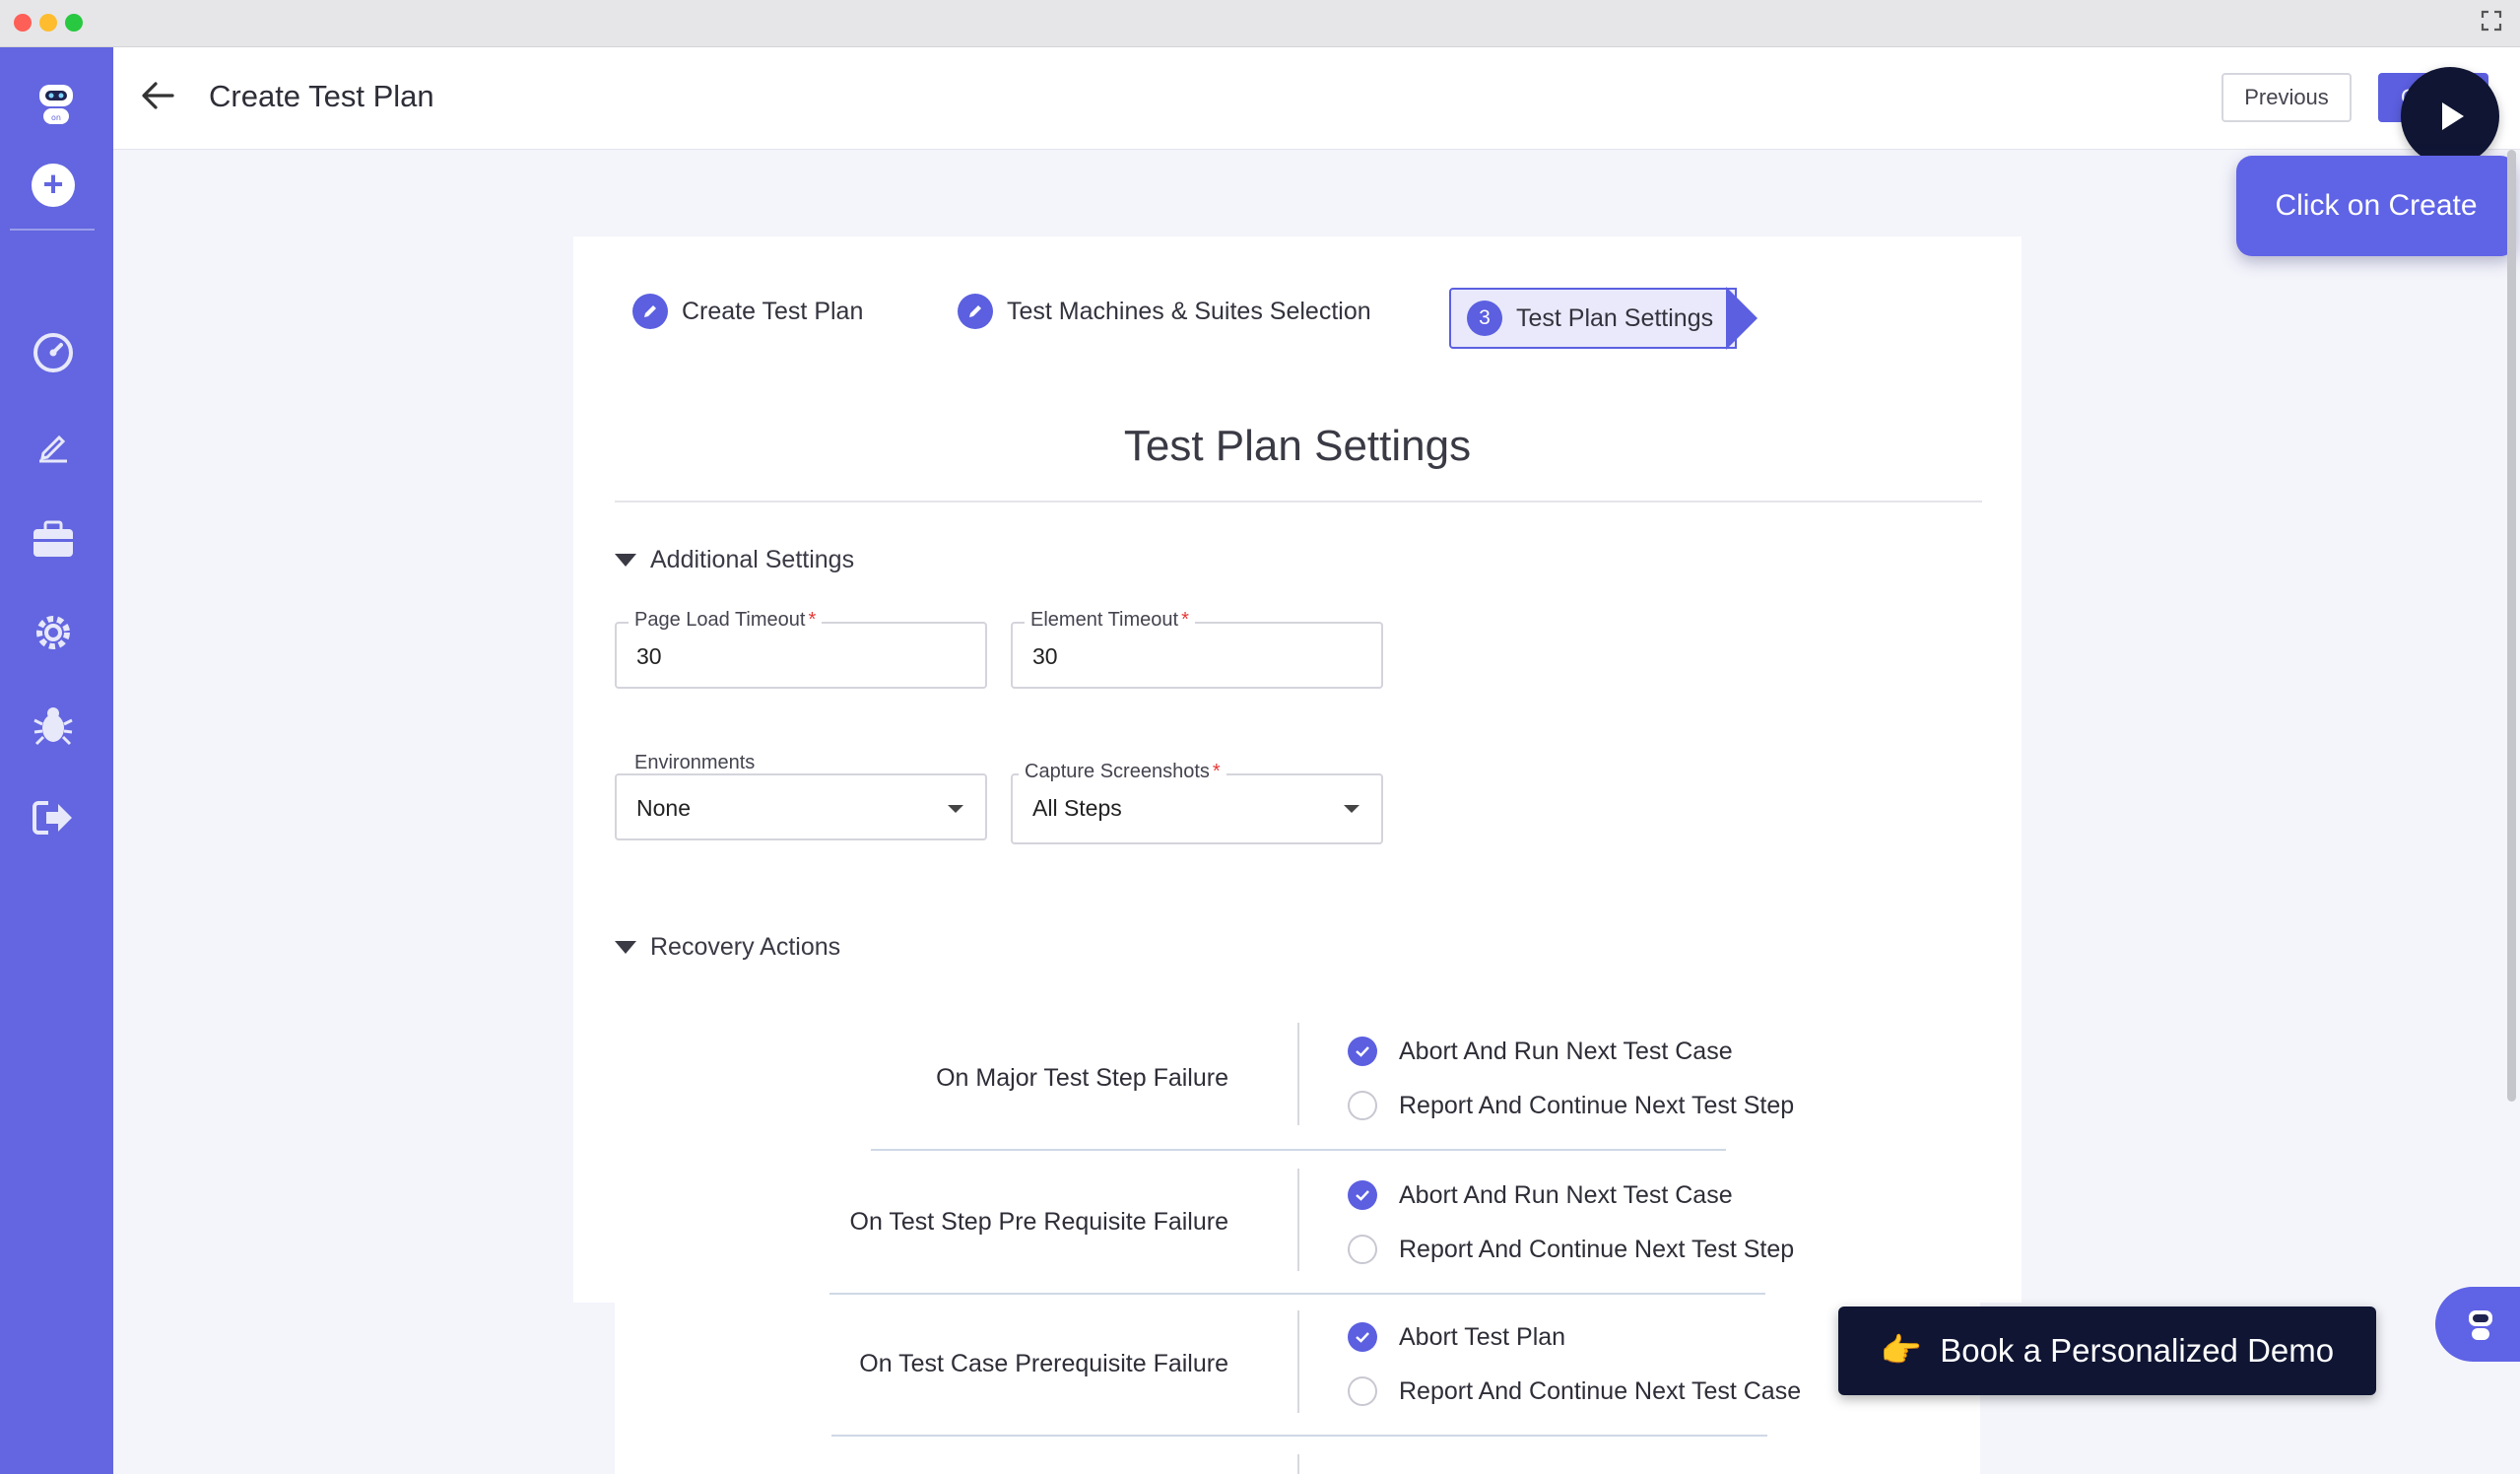  I want to click on bug-icon, so click(53, 726).